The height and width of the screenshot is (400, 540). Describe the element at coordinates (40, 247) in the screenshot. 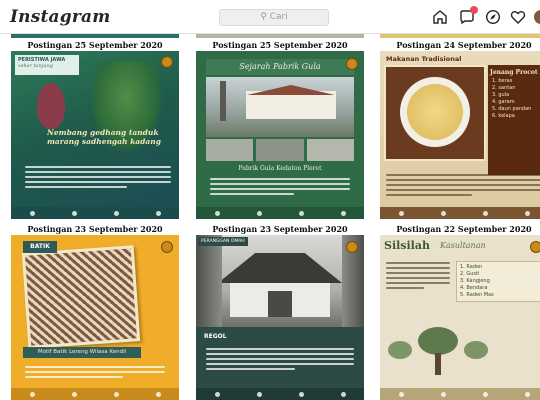

I see `category-tag: BATIK` at that location.